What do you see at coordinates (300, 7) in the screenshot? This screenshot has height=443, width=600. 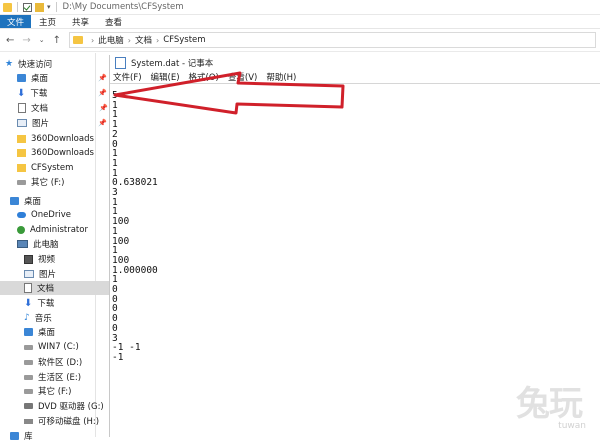 I see `title-bar: ▾ D:\My Documents\CFSystem` at bounding box center [300, 7].